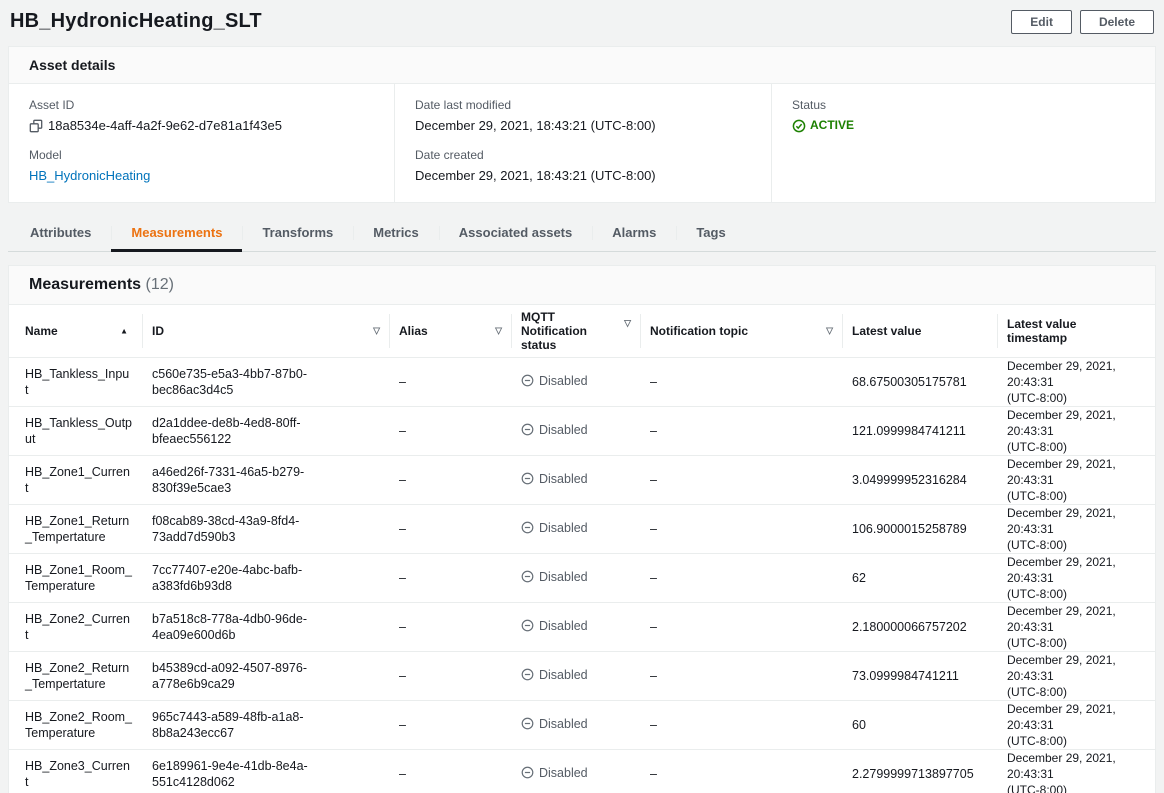 The height and width of the screenshot is (793, 1164). I want to click on cell-name: HB_Tankless_Input, so click(75, 382).